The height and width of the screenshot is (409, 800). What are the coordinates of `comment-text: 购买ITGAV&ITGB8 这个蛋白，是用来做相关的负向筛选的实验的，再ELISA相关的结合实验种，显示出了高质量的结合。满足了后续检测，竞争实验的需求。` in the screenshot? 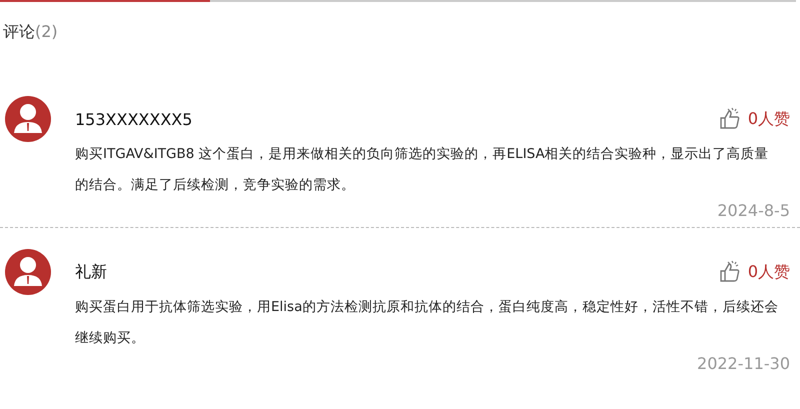 It's located at (422, 170).